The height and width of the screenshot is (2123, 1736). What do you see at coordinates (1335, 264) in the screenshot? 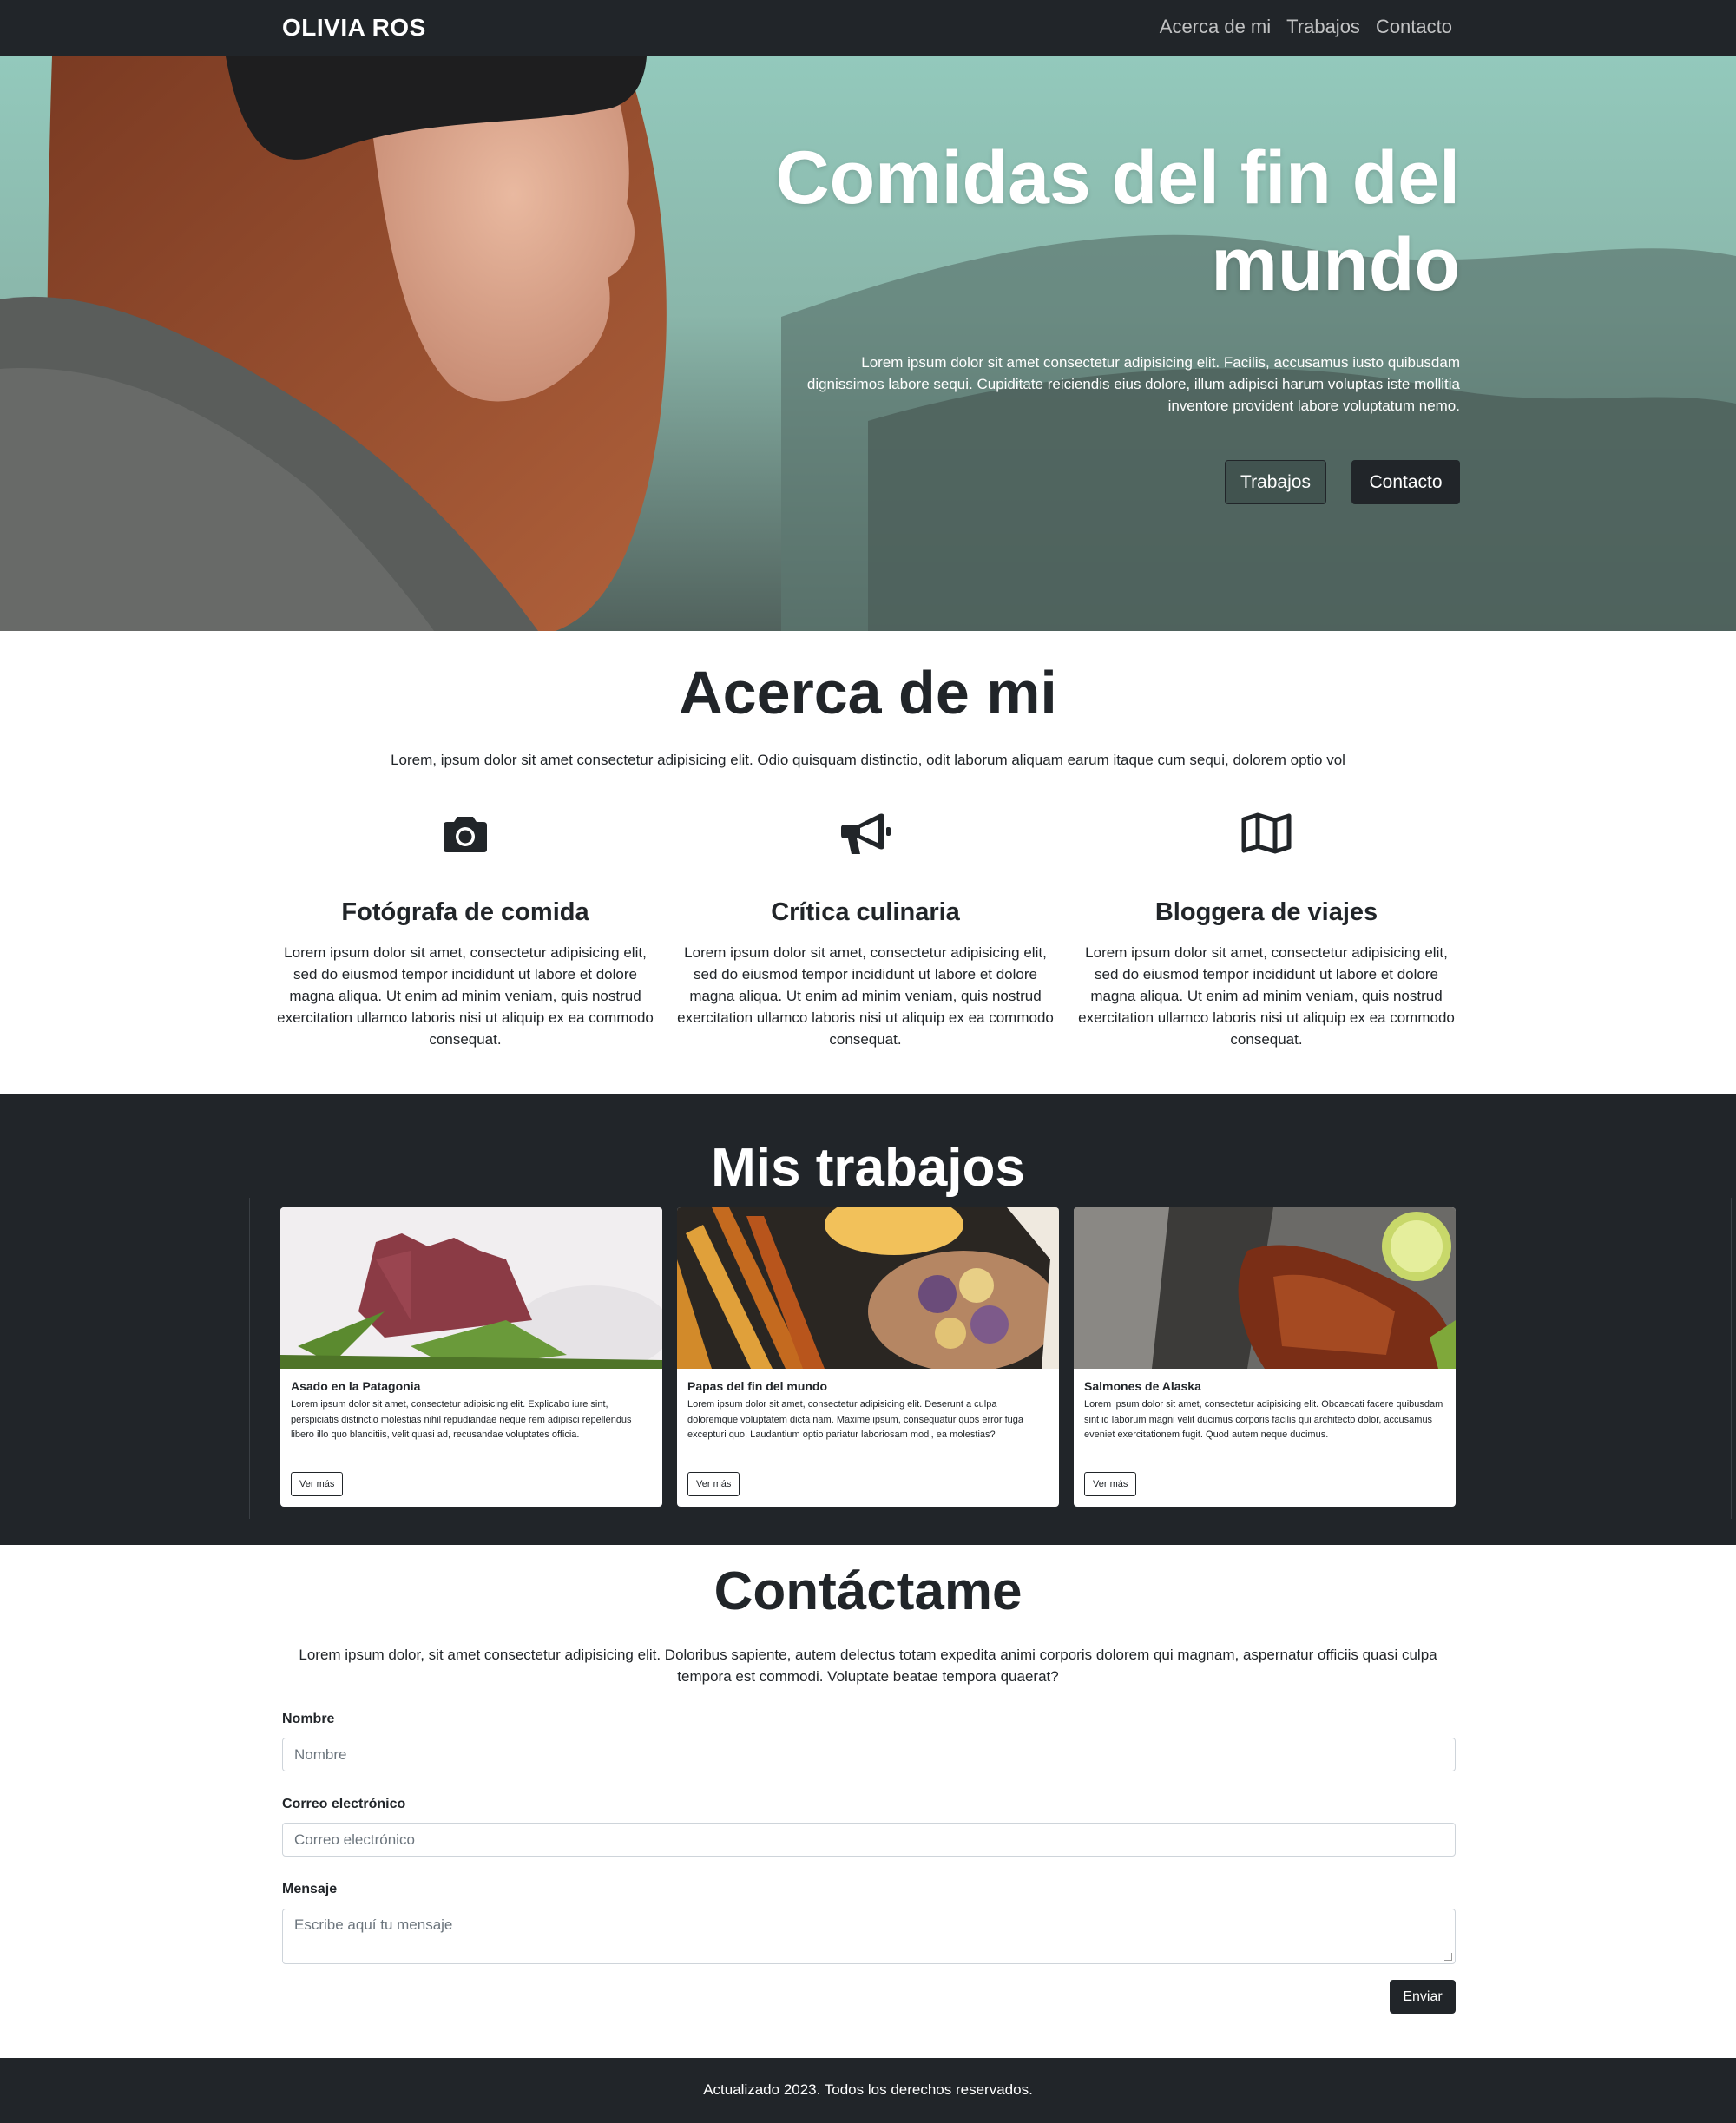
I see `hero-title-line2: mundo` at bounding box center [1335, 264].